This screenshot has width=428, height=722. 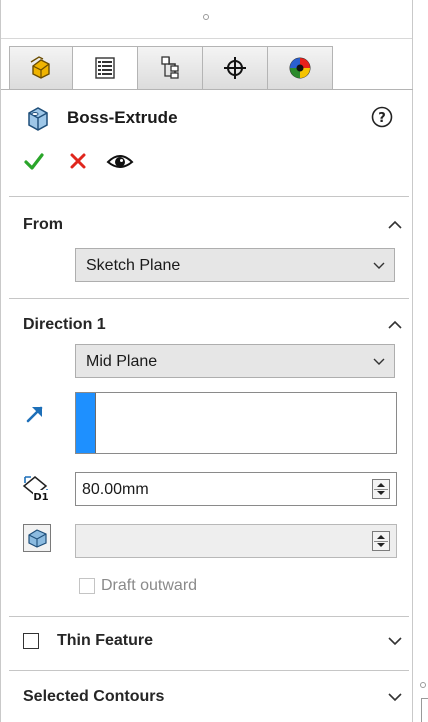 What do you see at coordinates (87, 586) in the screenshot?
I see `draft-outward-checkbox` at bounding box center [87, 586].